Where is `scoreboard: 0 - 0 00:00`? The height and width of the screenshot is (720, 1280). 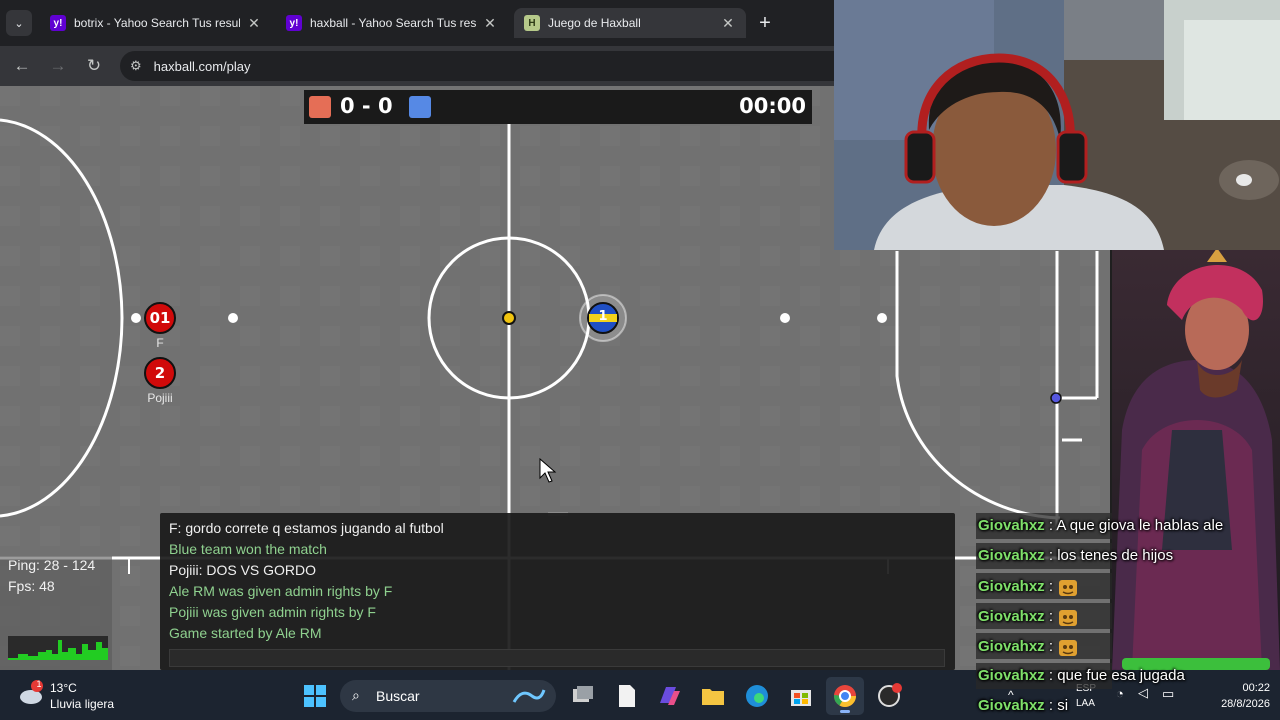
scoreboard: 0 - 0 00:00 is located at coordinates (558, 107).